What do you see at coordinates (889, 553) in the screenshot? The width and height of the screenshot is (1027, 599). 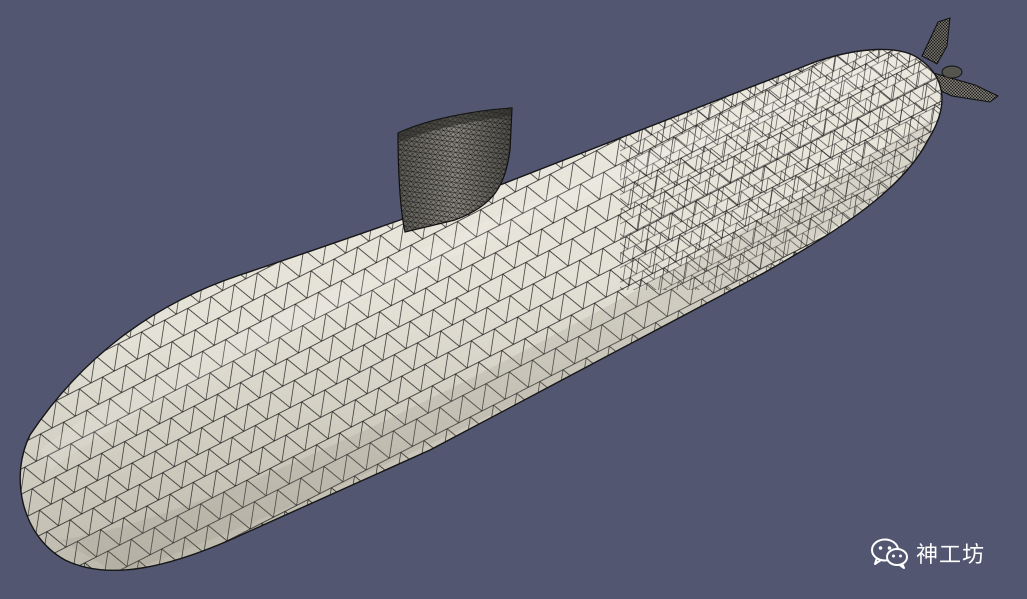 I see `wechat-icon` at bounding box center [889, 553].